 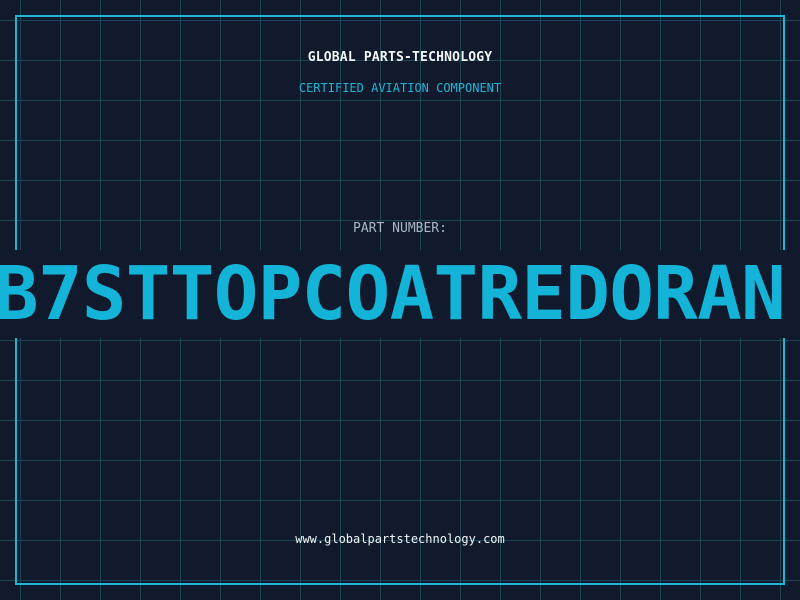 I want to click on certification-subtitle: CERTIFIED AVIATION COMPONENT, so click(x=400, y=88).